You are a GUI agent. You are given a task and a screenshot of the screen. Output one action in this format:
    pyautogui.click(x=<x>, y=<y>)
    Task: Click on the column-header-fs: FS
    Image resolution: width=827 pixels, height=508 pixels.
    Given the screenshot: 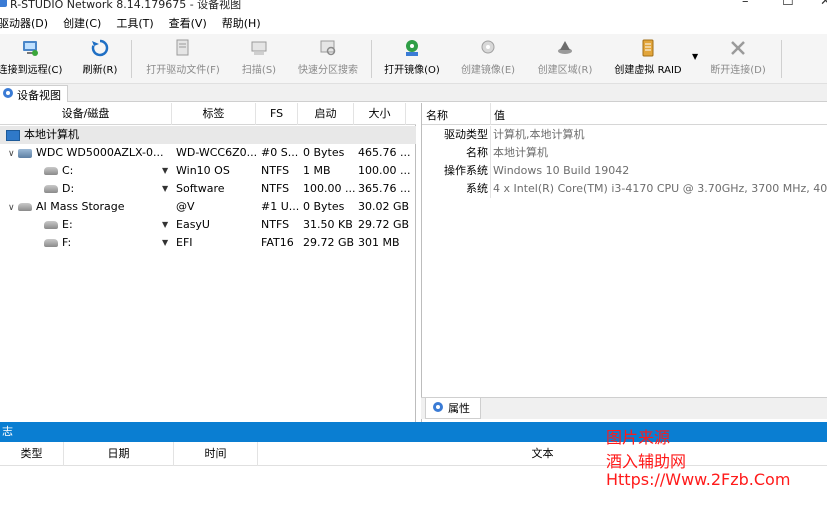 What is the action you would take?
    pyautogui.click(x=277, y=114)
    